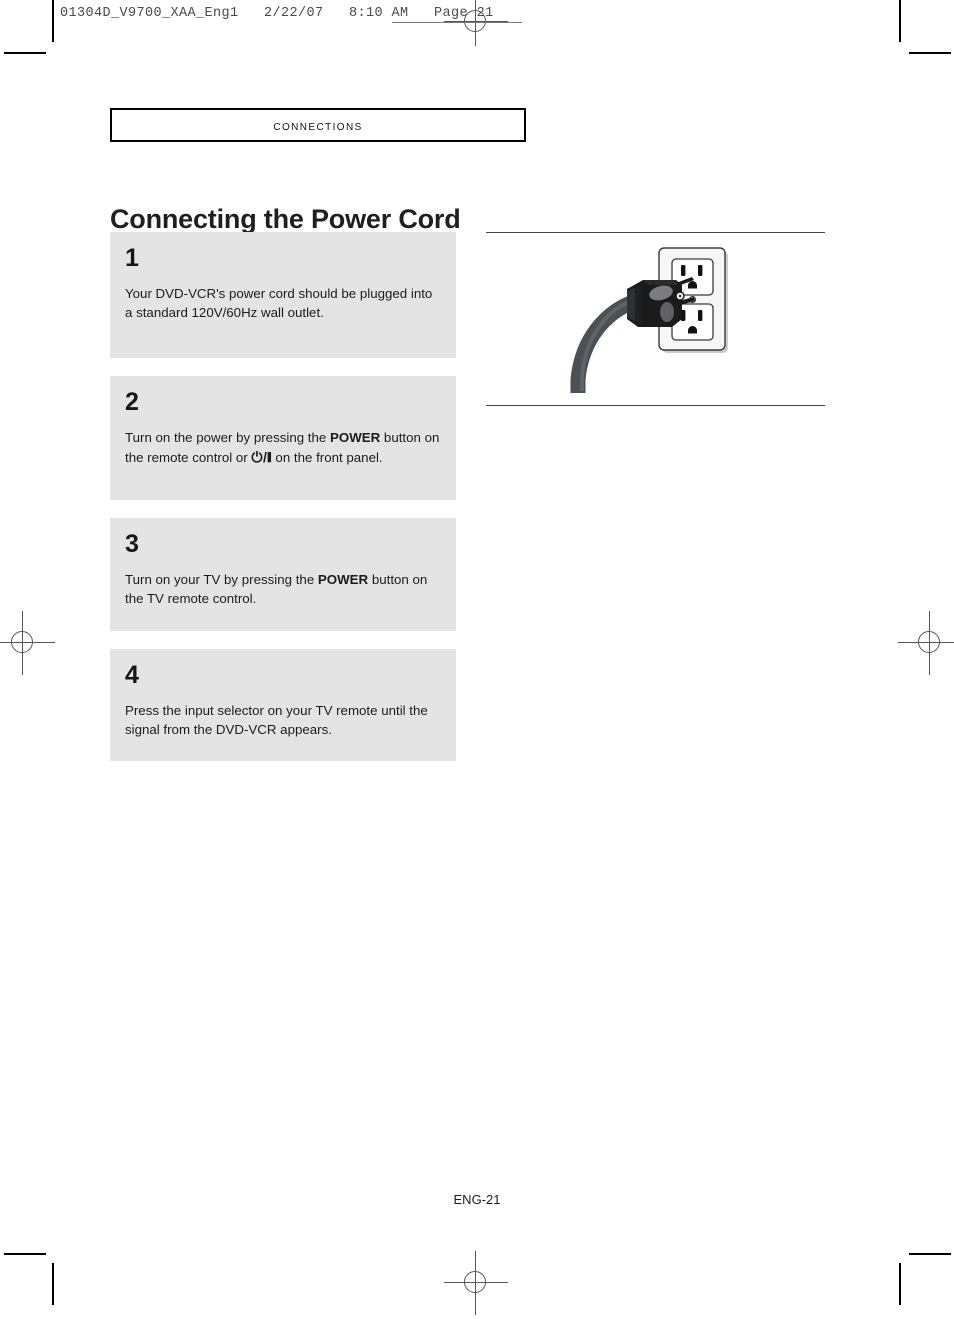  Describe the element at coordinates (221, 579) in the screenshot. I see `body-text: Turn on your TV by pressing the` at that location.